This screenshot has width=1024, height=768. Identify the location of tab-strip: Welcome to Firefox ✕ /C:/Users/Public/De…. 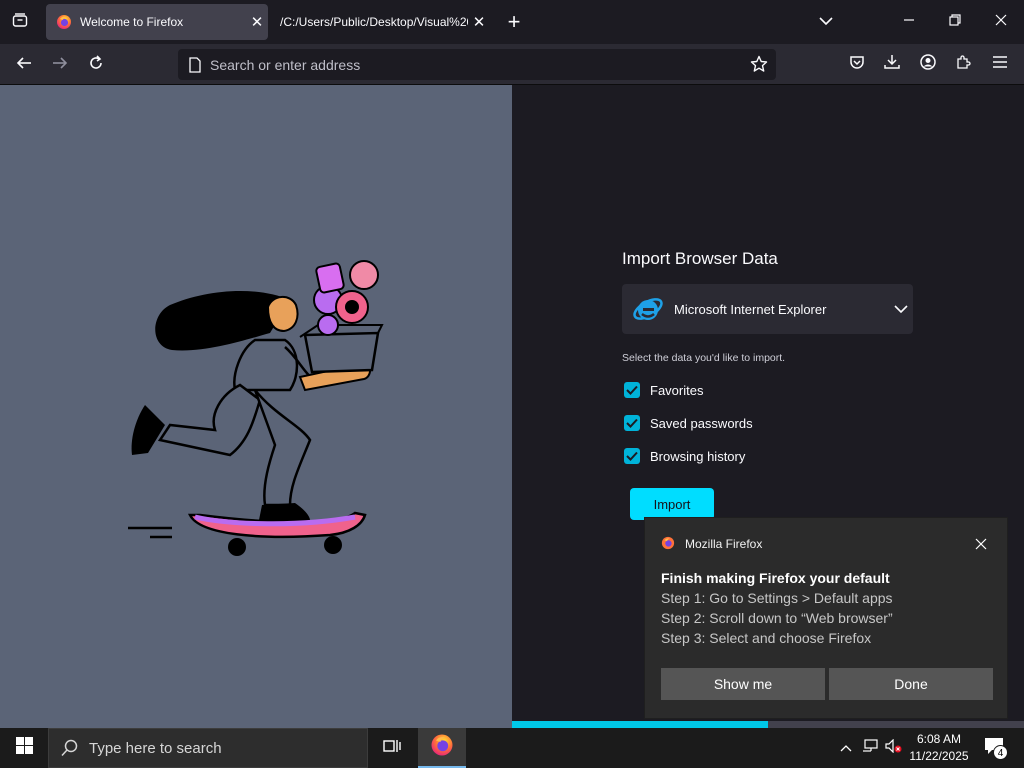
(512, 22).